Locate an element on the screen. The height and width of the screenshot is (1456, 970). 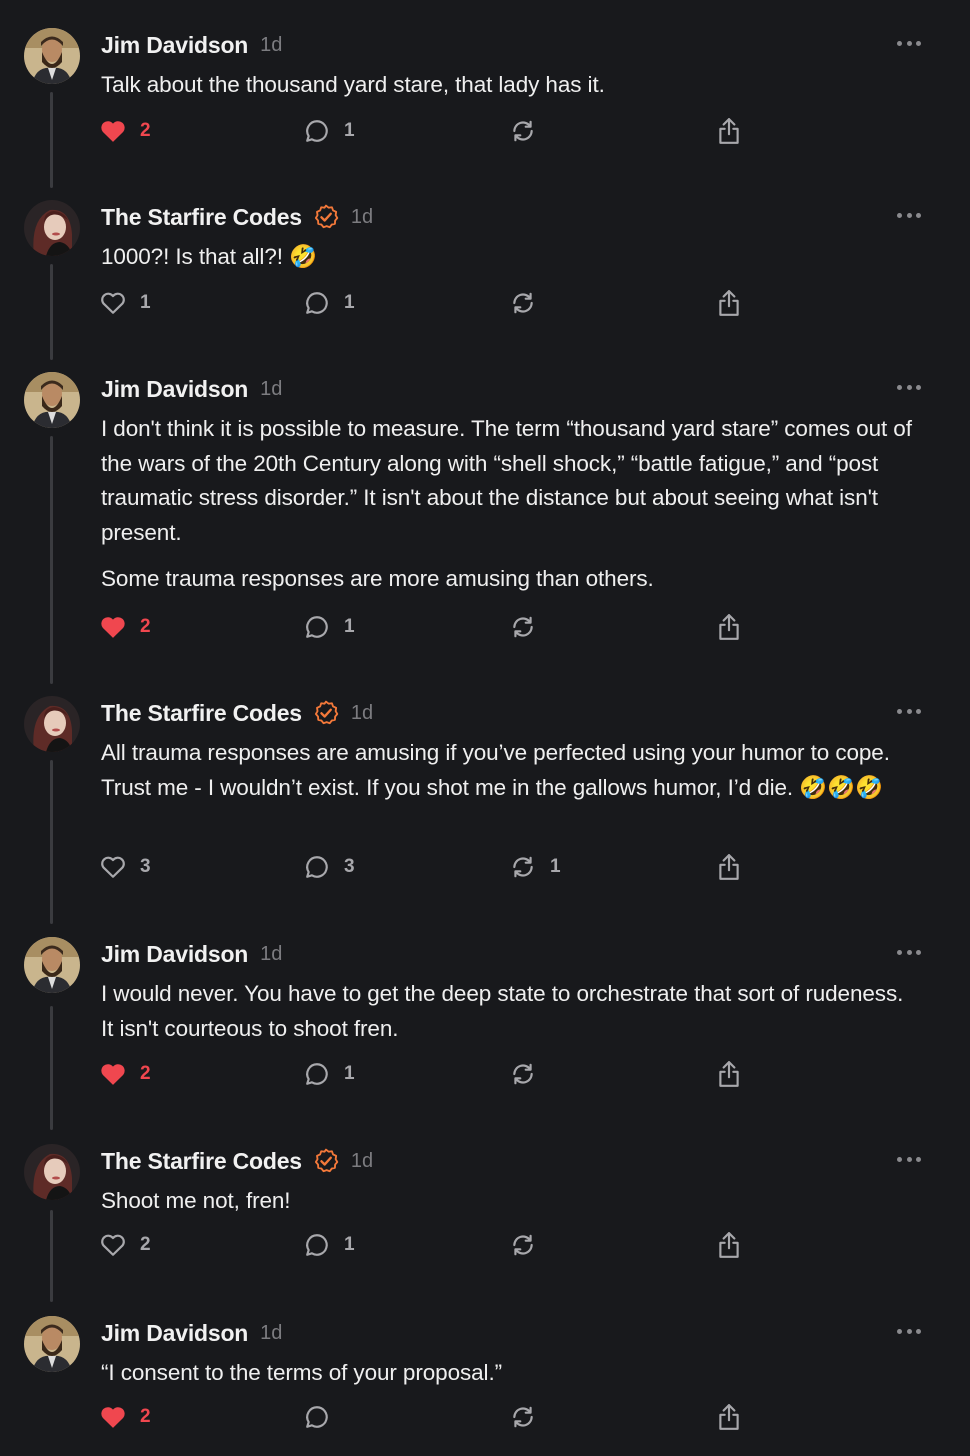
post-body: 1000?! Is that all?! 🤣 is located at coordinates (511, 263).